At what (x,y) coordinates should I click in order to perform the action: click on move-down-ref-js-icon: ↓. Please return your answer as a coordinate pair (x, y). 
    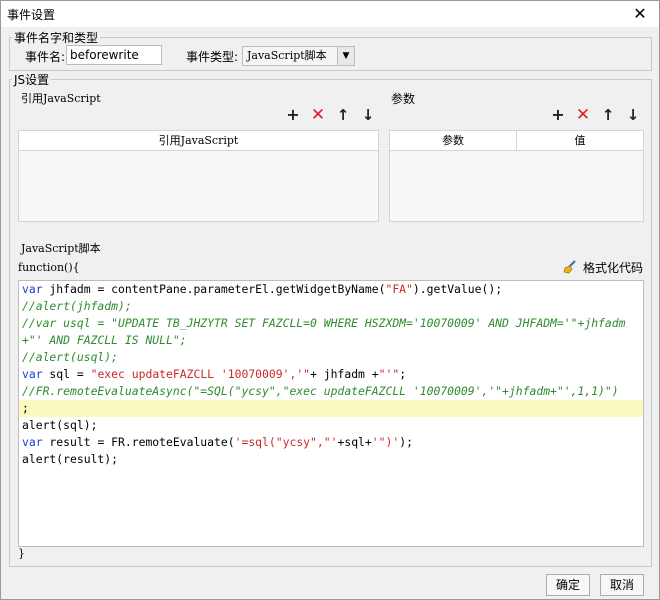
    Looking at the image, I should click on (368, 115).